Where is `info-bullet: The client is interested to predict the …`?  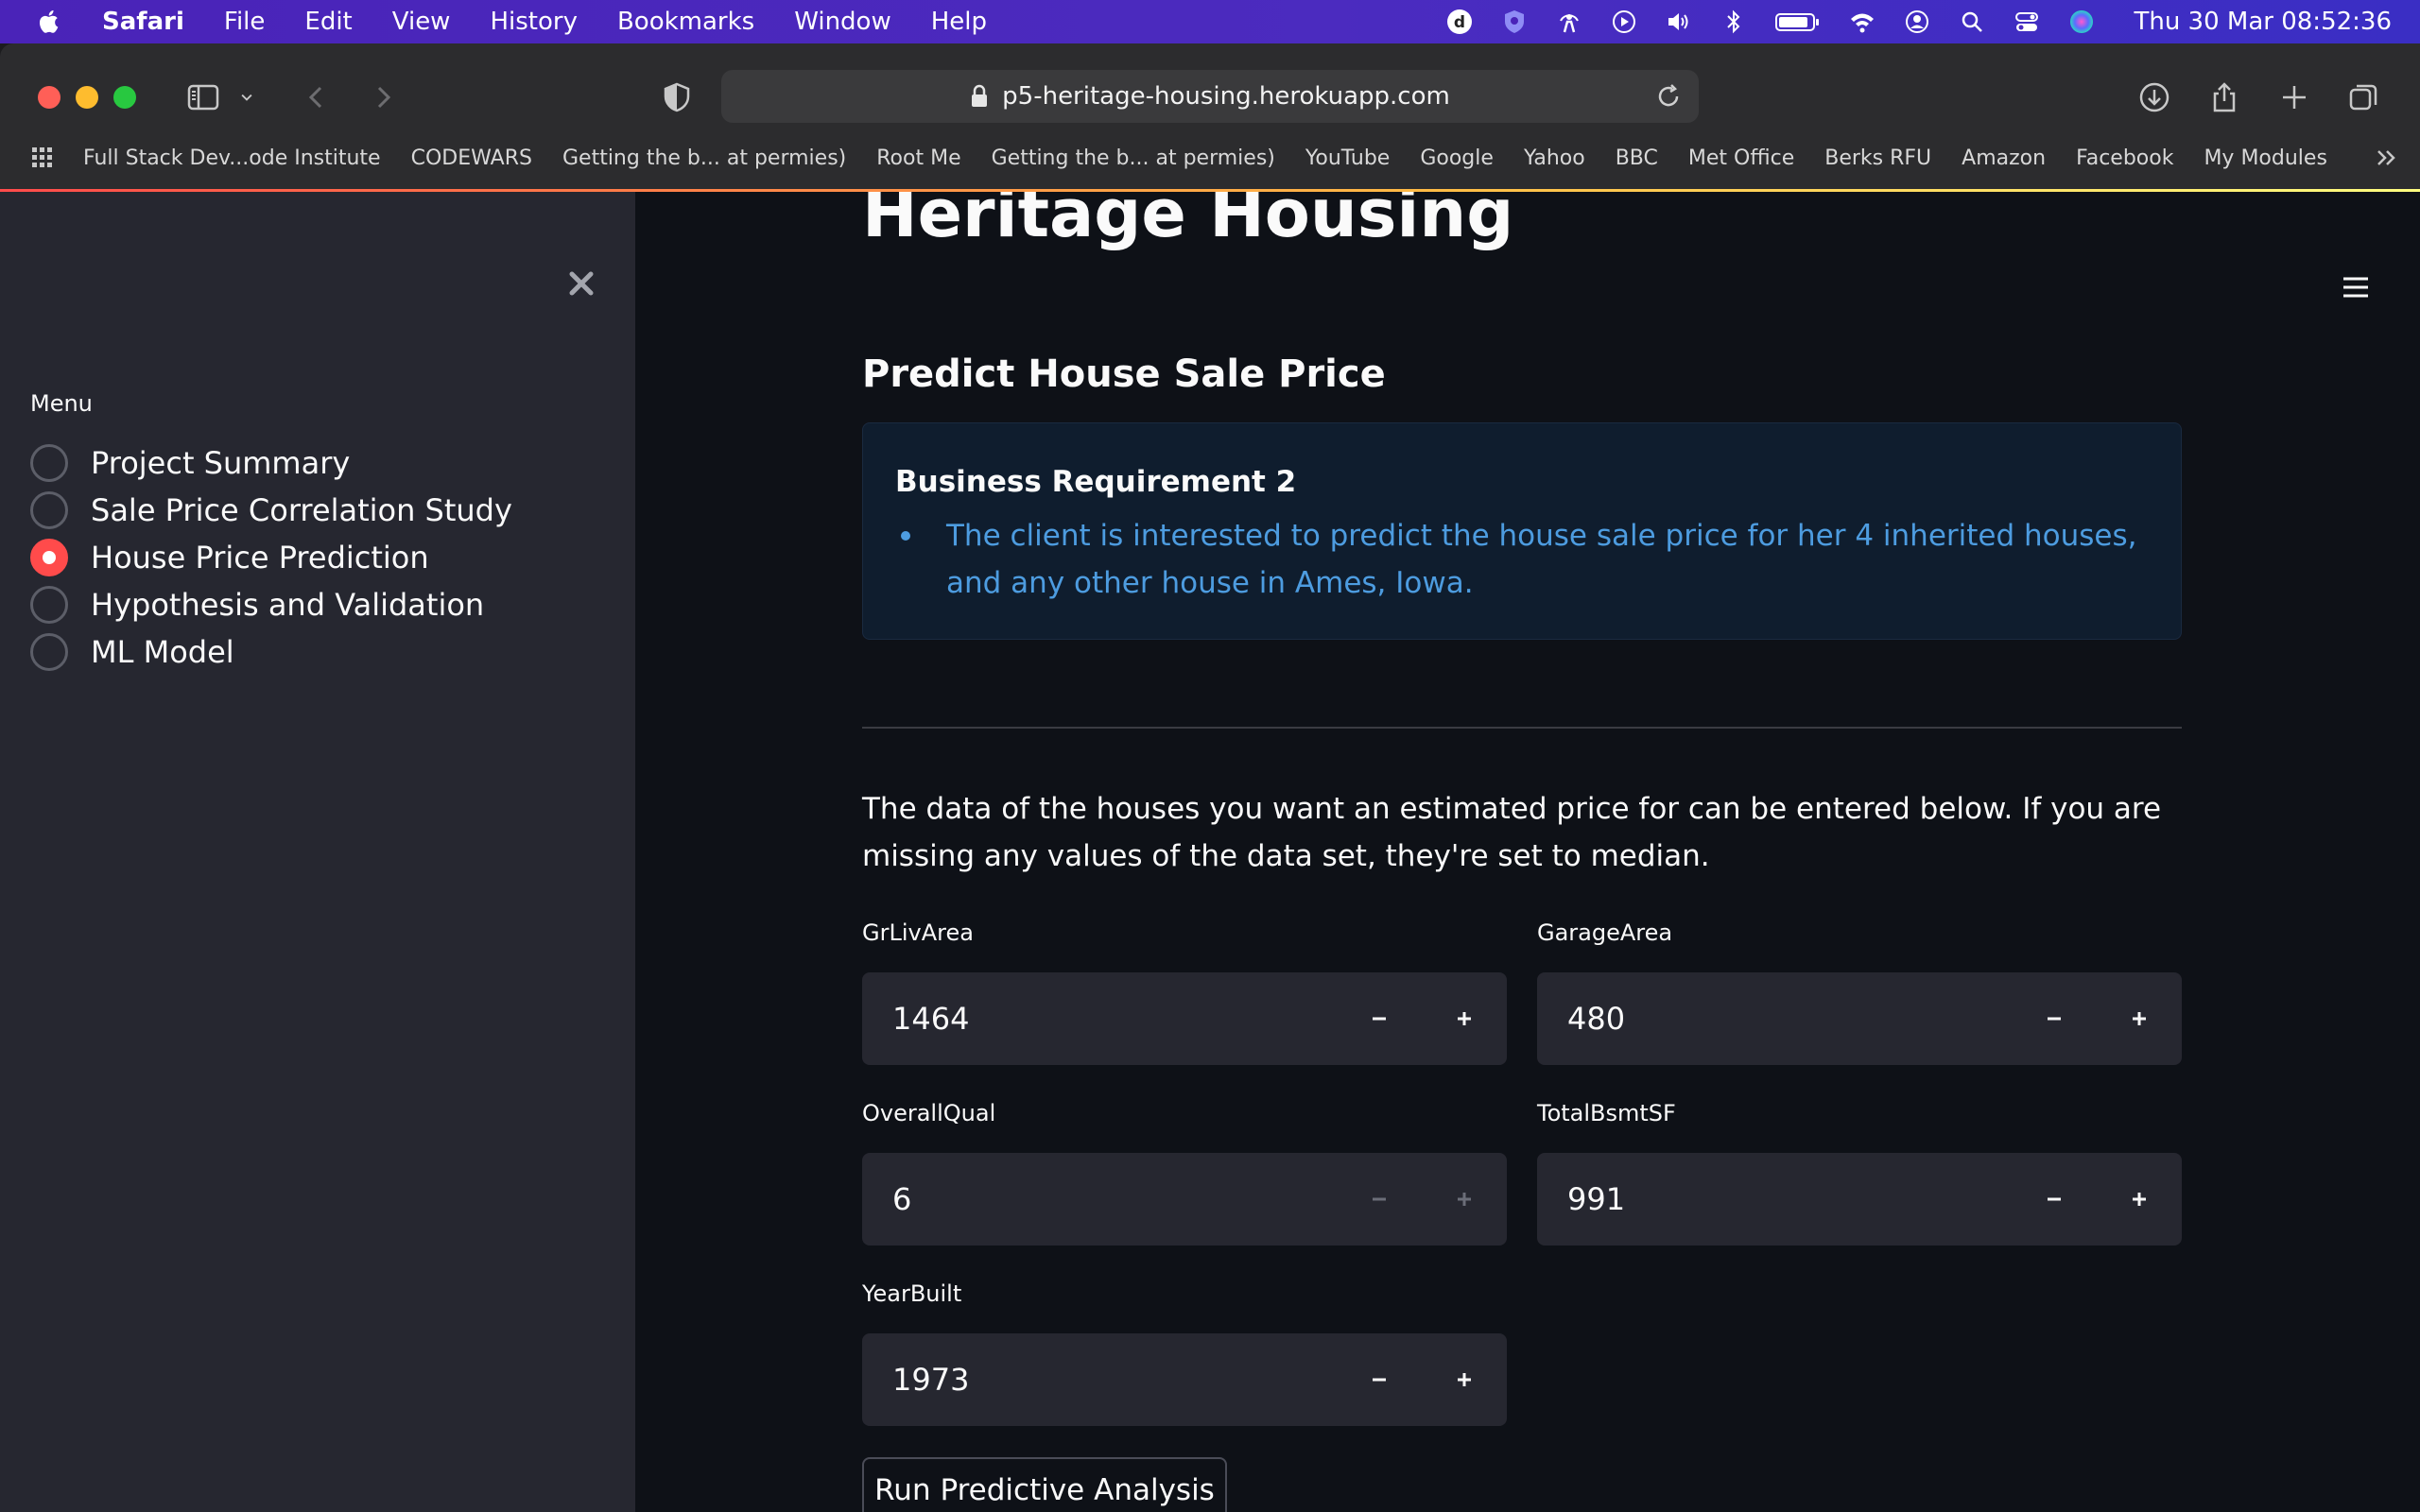
info-bullet: The client is interested to predict the … is located at coordinates (1522, 559).